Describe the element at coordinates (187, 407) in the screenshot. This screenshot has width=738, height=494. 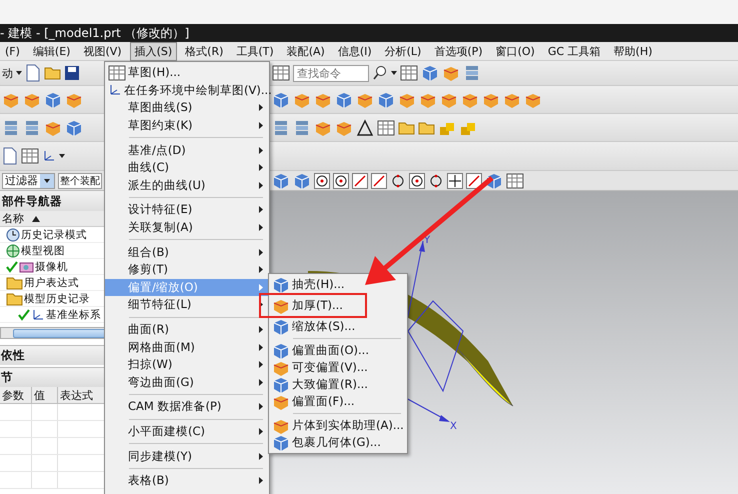
I see `menu-item: CAM 数据准备(P)` at that location.